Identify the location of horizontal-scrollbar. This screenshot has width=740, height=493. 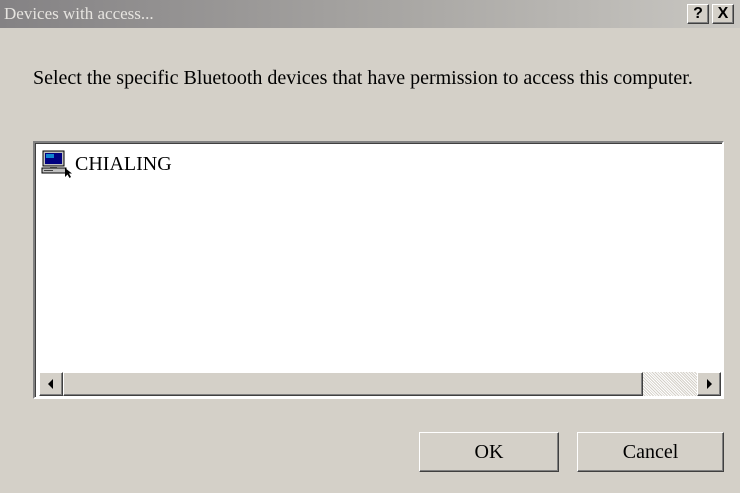
(380, 384).